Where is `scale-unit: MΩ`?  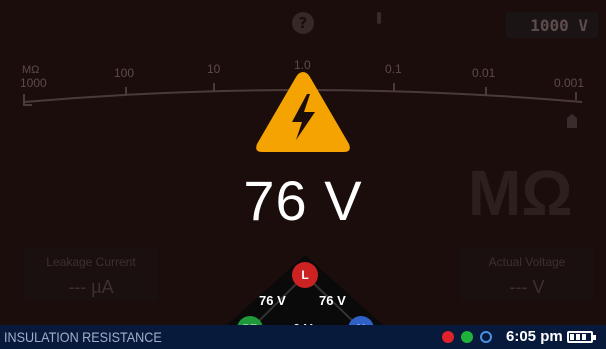
scale-unit: MΩ is located at coordinates (31, 70).